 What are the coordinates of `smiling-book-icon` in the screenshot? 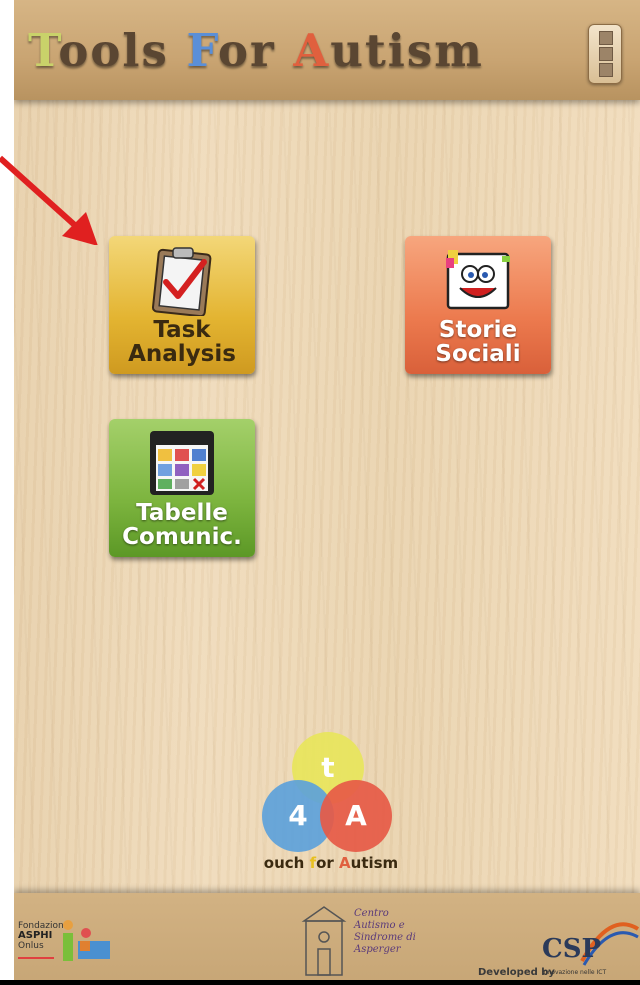 It's located at (478, 280).